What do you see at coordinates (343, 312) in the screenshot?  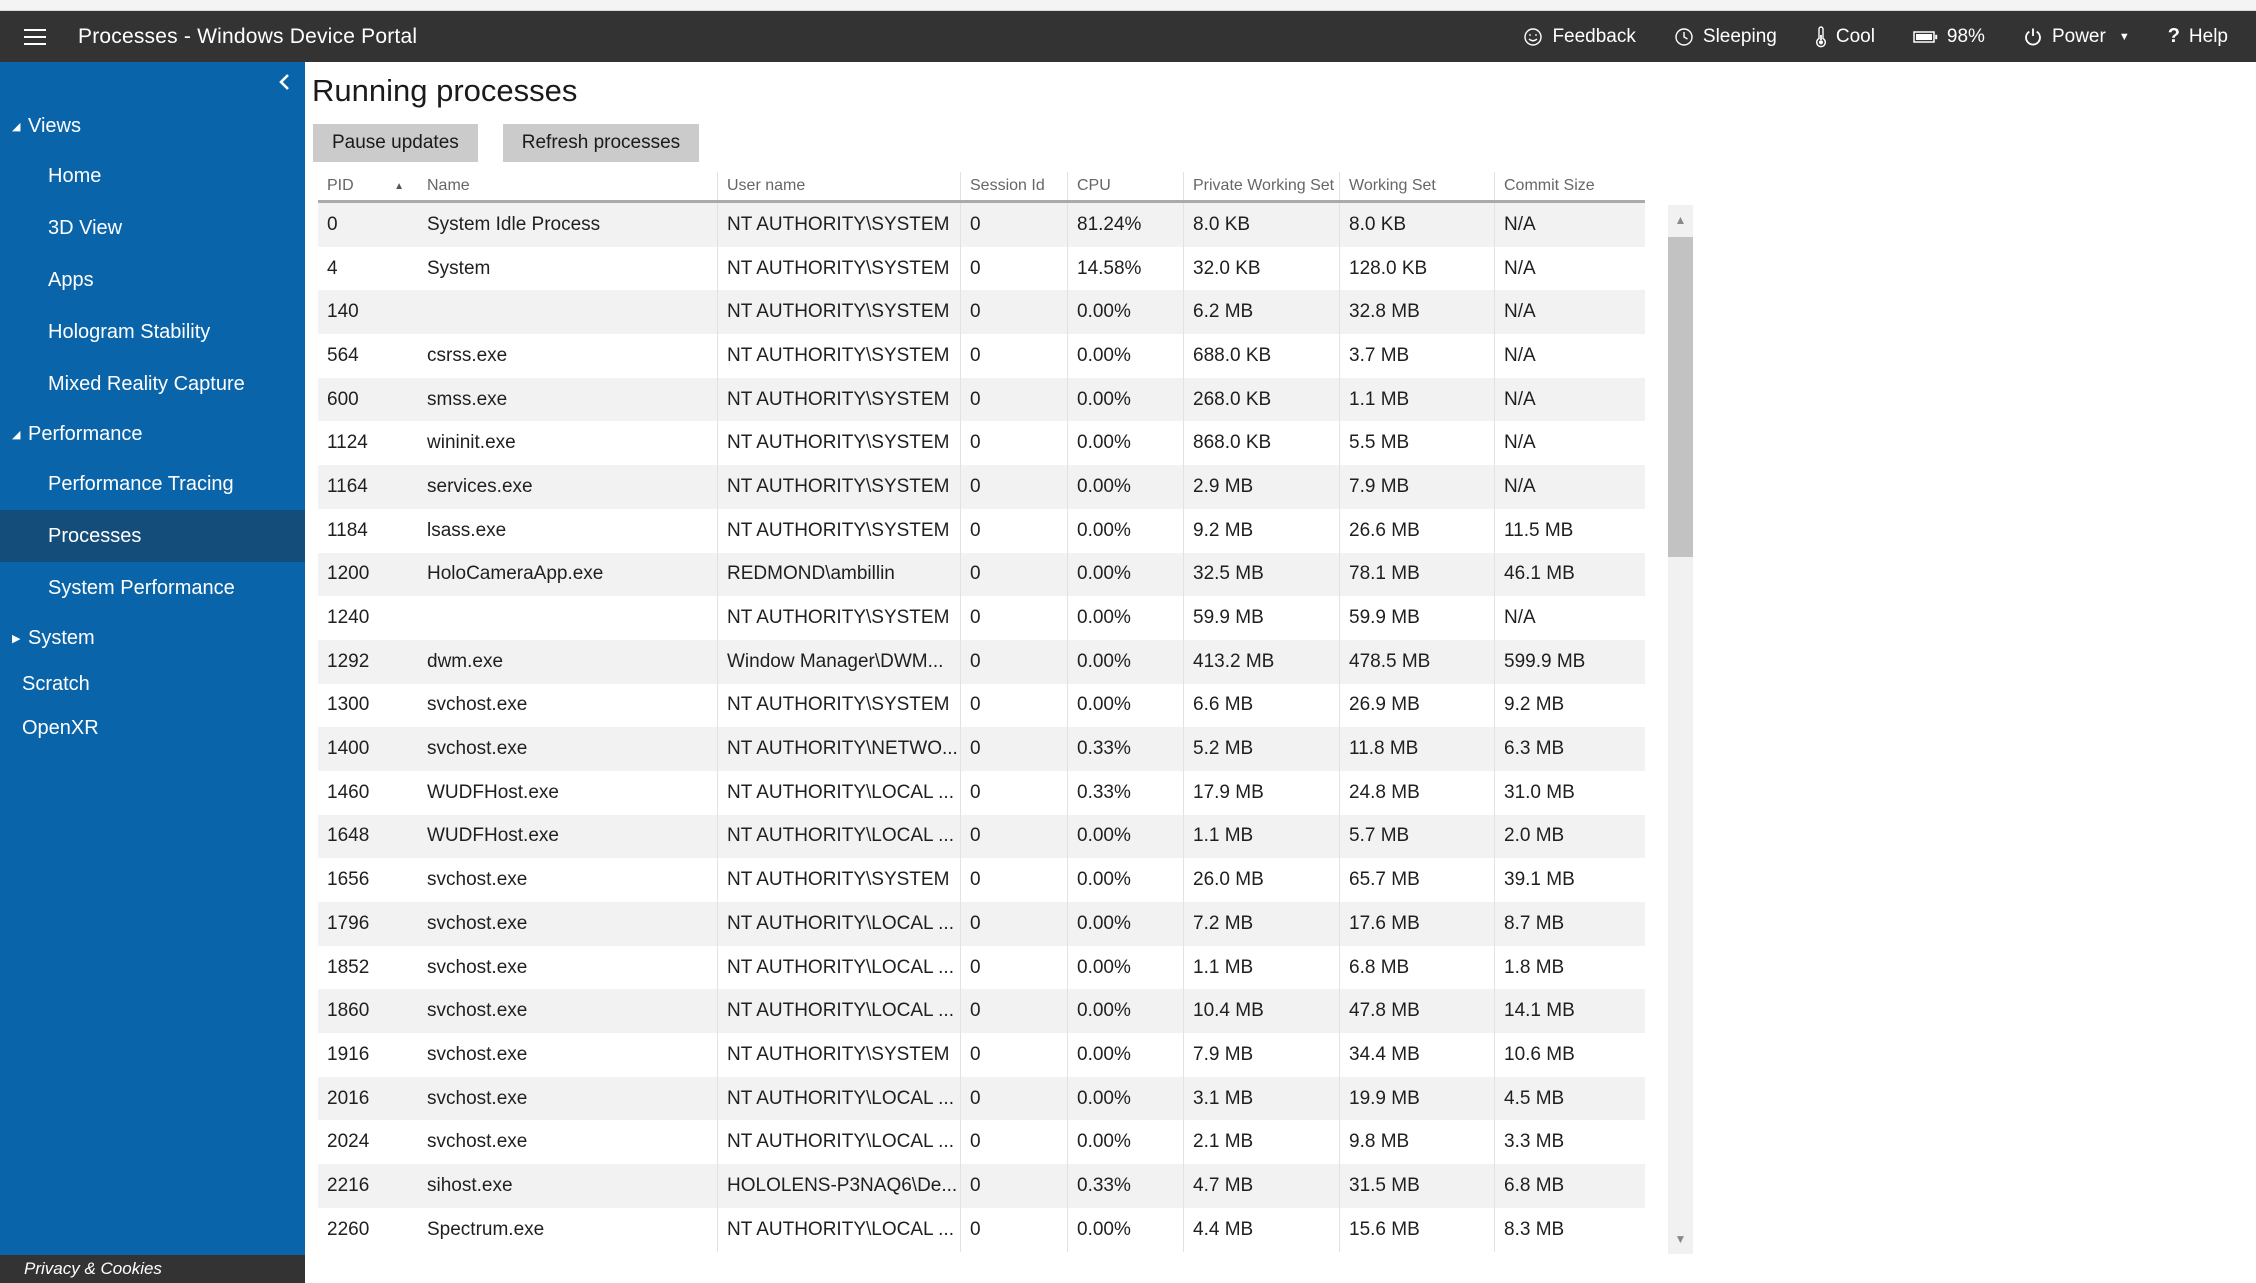 I see `cell-pid: 140` at bounding box center [343, 312].